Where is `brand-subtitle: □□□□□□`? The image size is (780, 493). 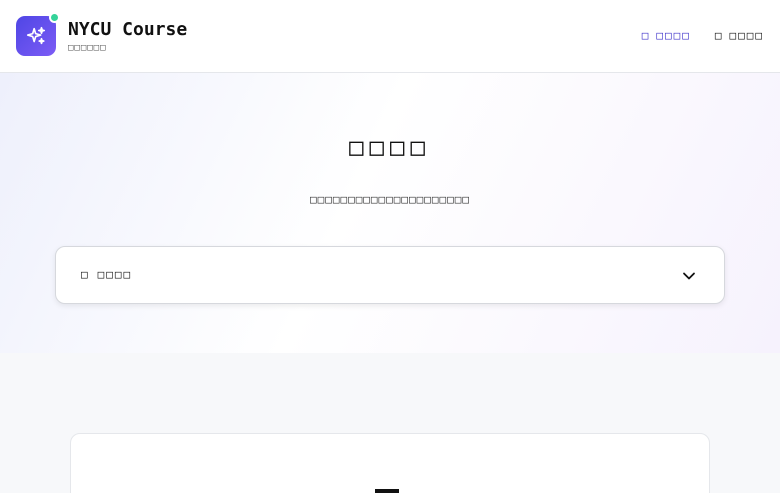
brand-subtitle: □□□□□□ is located at coordinates (87, 48).